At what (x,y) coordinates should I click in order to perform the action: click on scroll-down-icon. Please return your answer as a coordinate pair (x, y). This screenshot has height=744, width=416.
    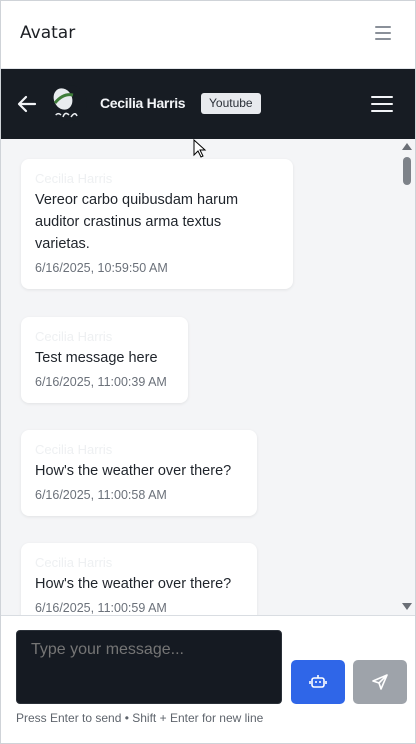
    Looking at the image, I should click on (407, 606).